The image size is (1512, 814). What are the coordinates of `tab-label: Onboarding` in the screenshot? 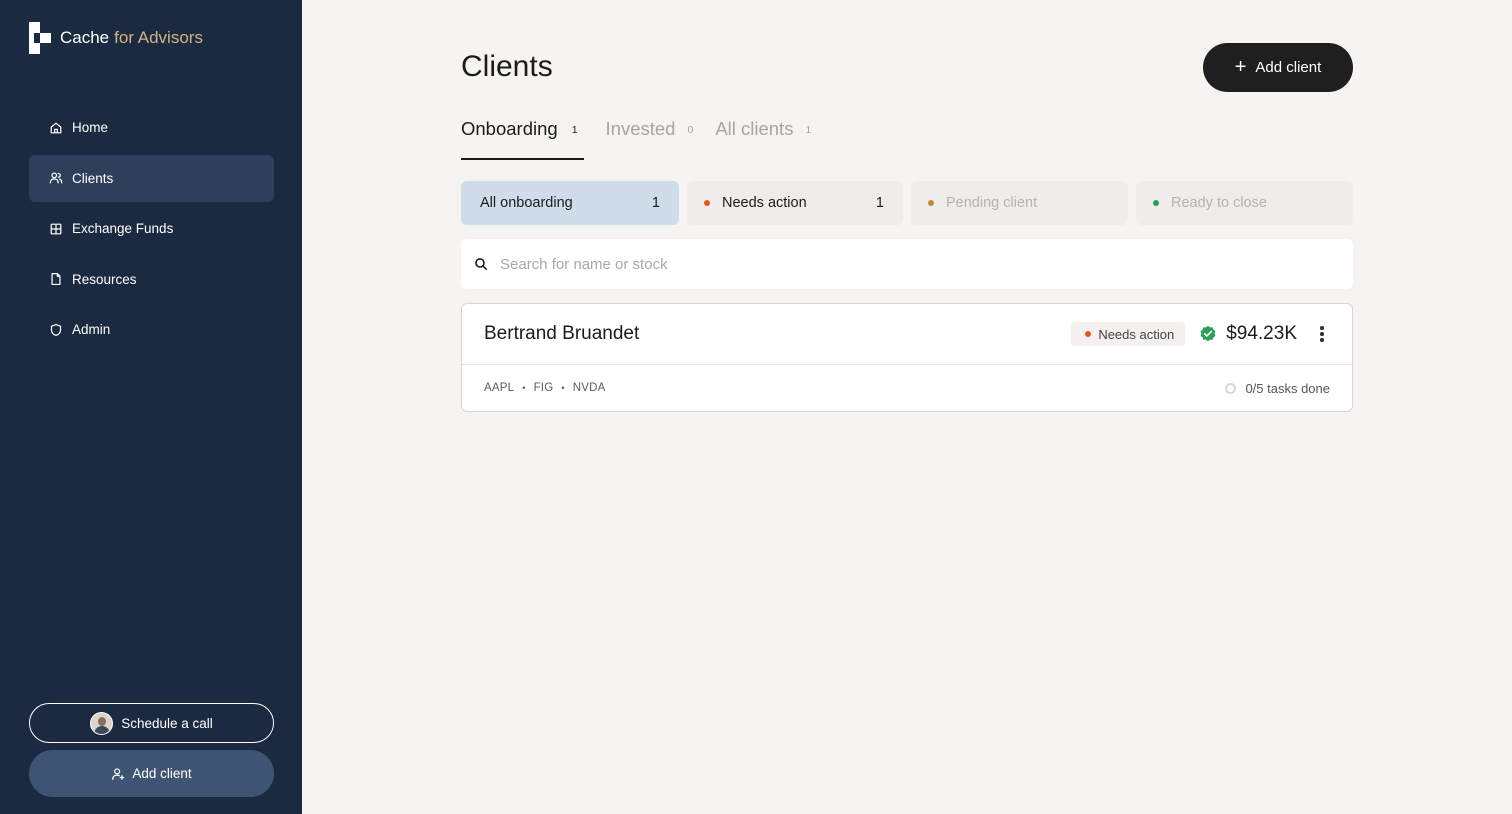 It's located at (509, 128).